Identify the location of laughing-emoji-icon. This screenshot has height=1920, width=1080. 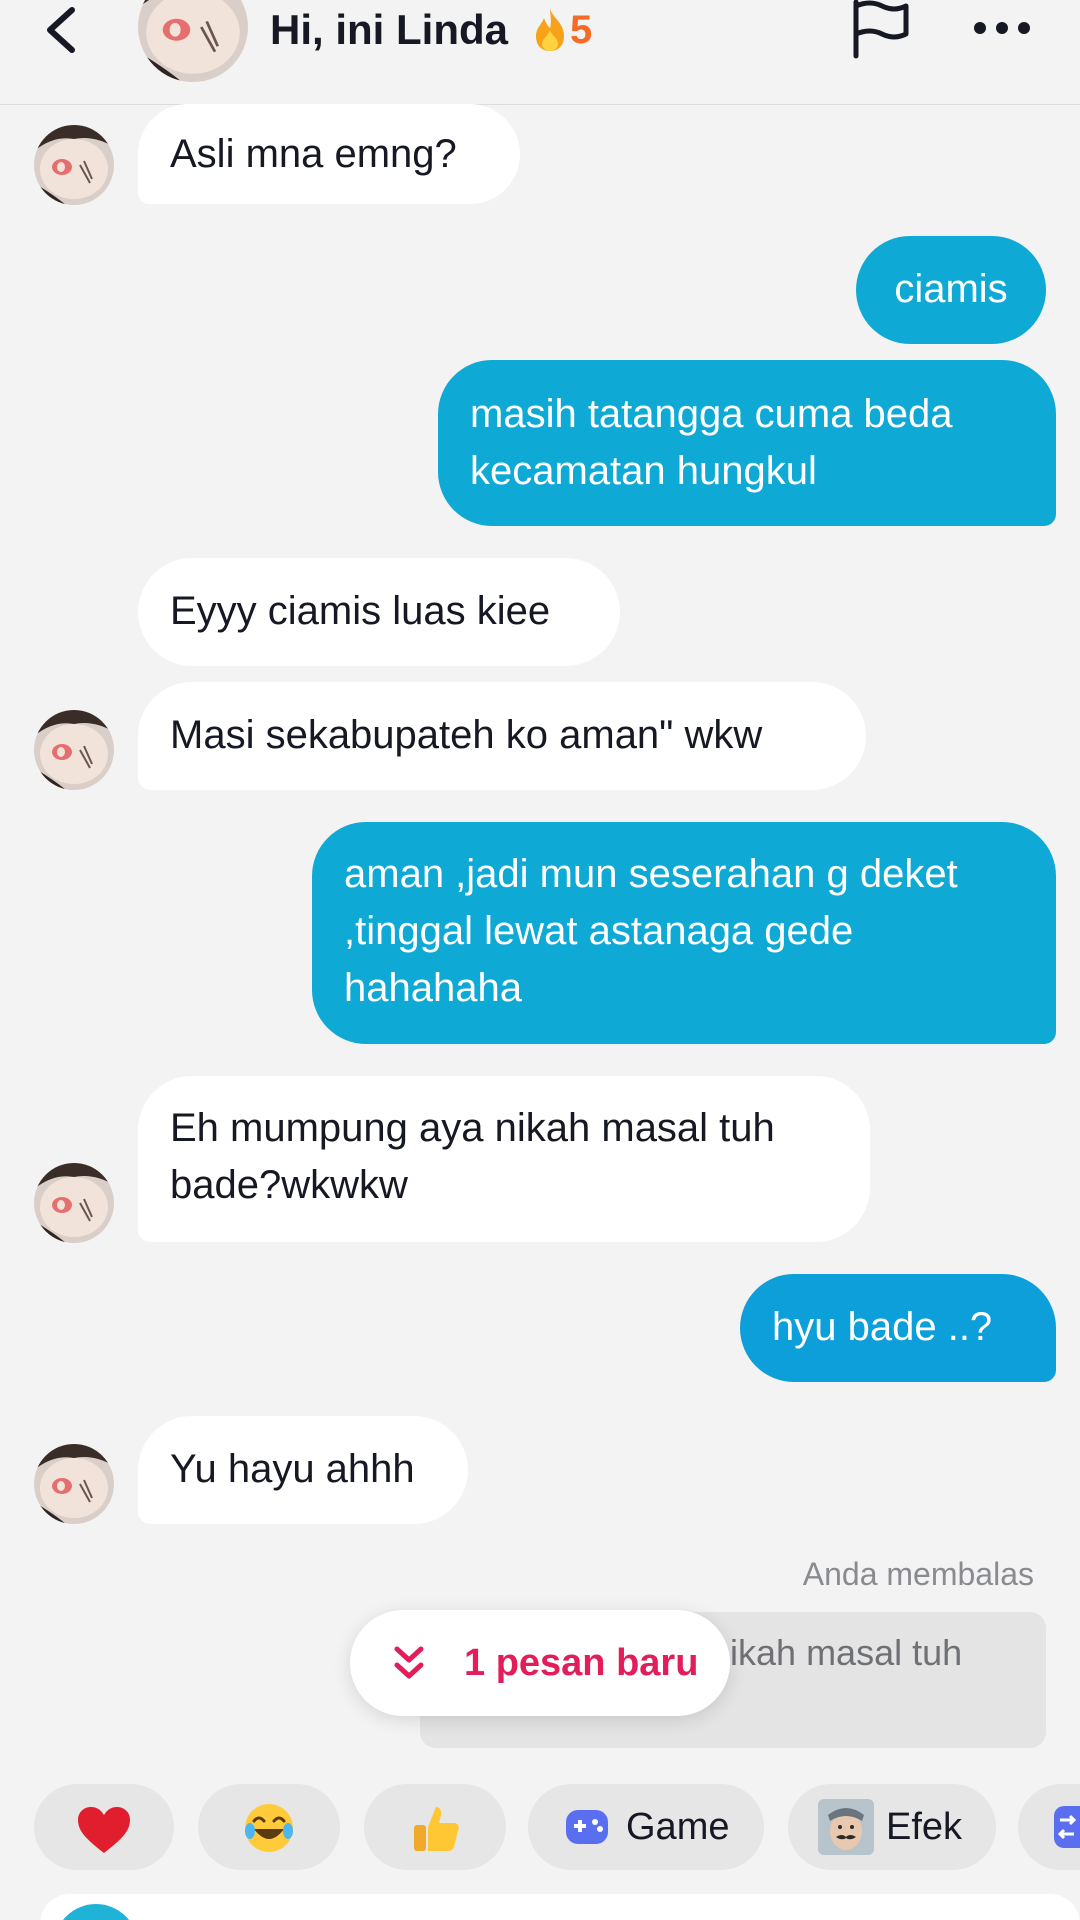
(269, 1828).